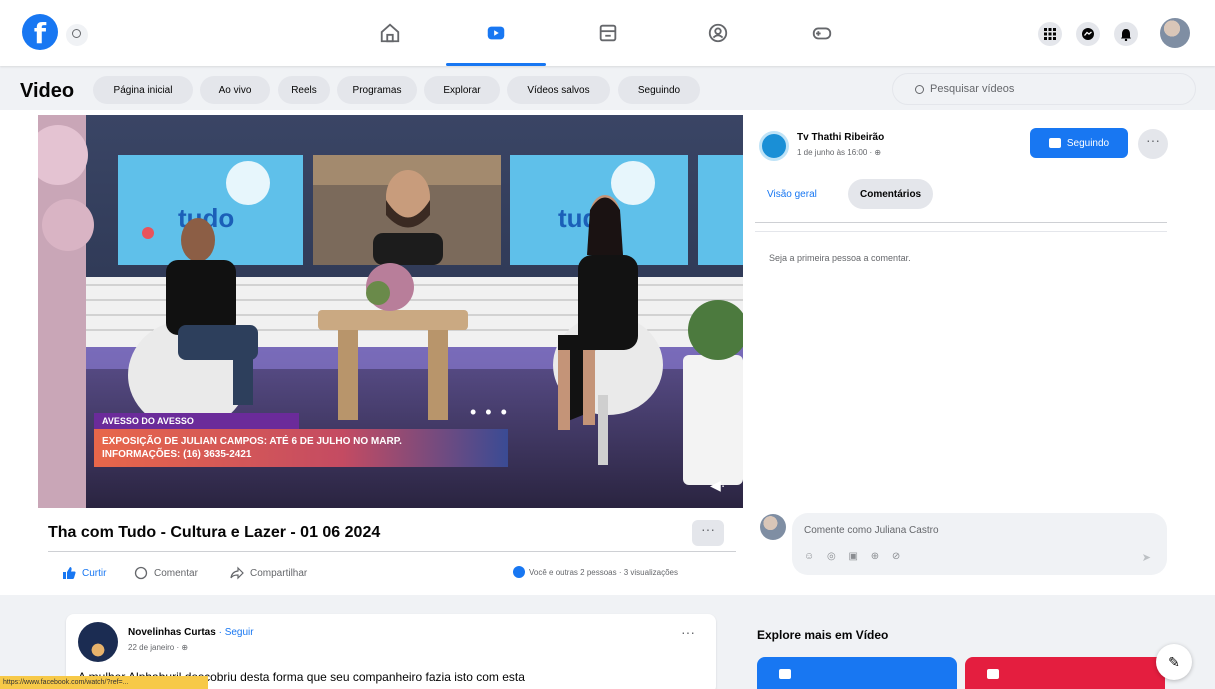  What do you see at coordinates (1088, 34) in the screenshot?
I see `messenger-icon` at bounding box center [1088, 34].